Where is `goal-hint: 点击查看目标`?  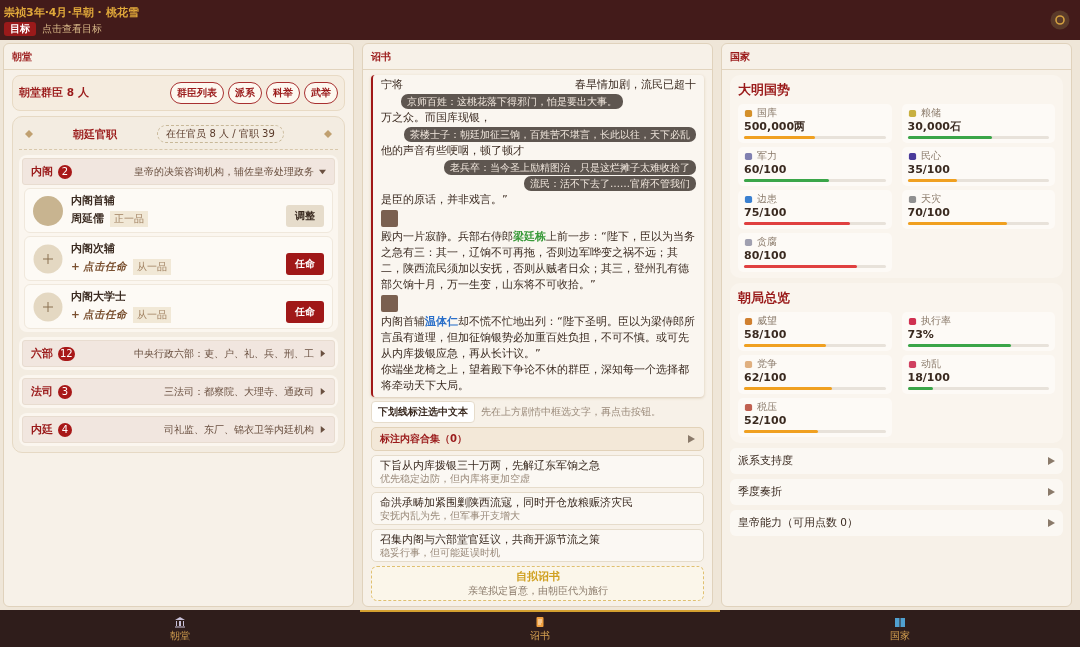
goal-hint: 点击查看目标 is located at coordinates (72, 28).